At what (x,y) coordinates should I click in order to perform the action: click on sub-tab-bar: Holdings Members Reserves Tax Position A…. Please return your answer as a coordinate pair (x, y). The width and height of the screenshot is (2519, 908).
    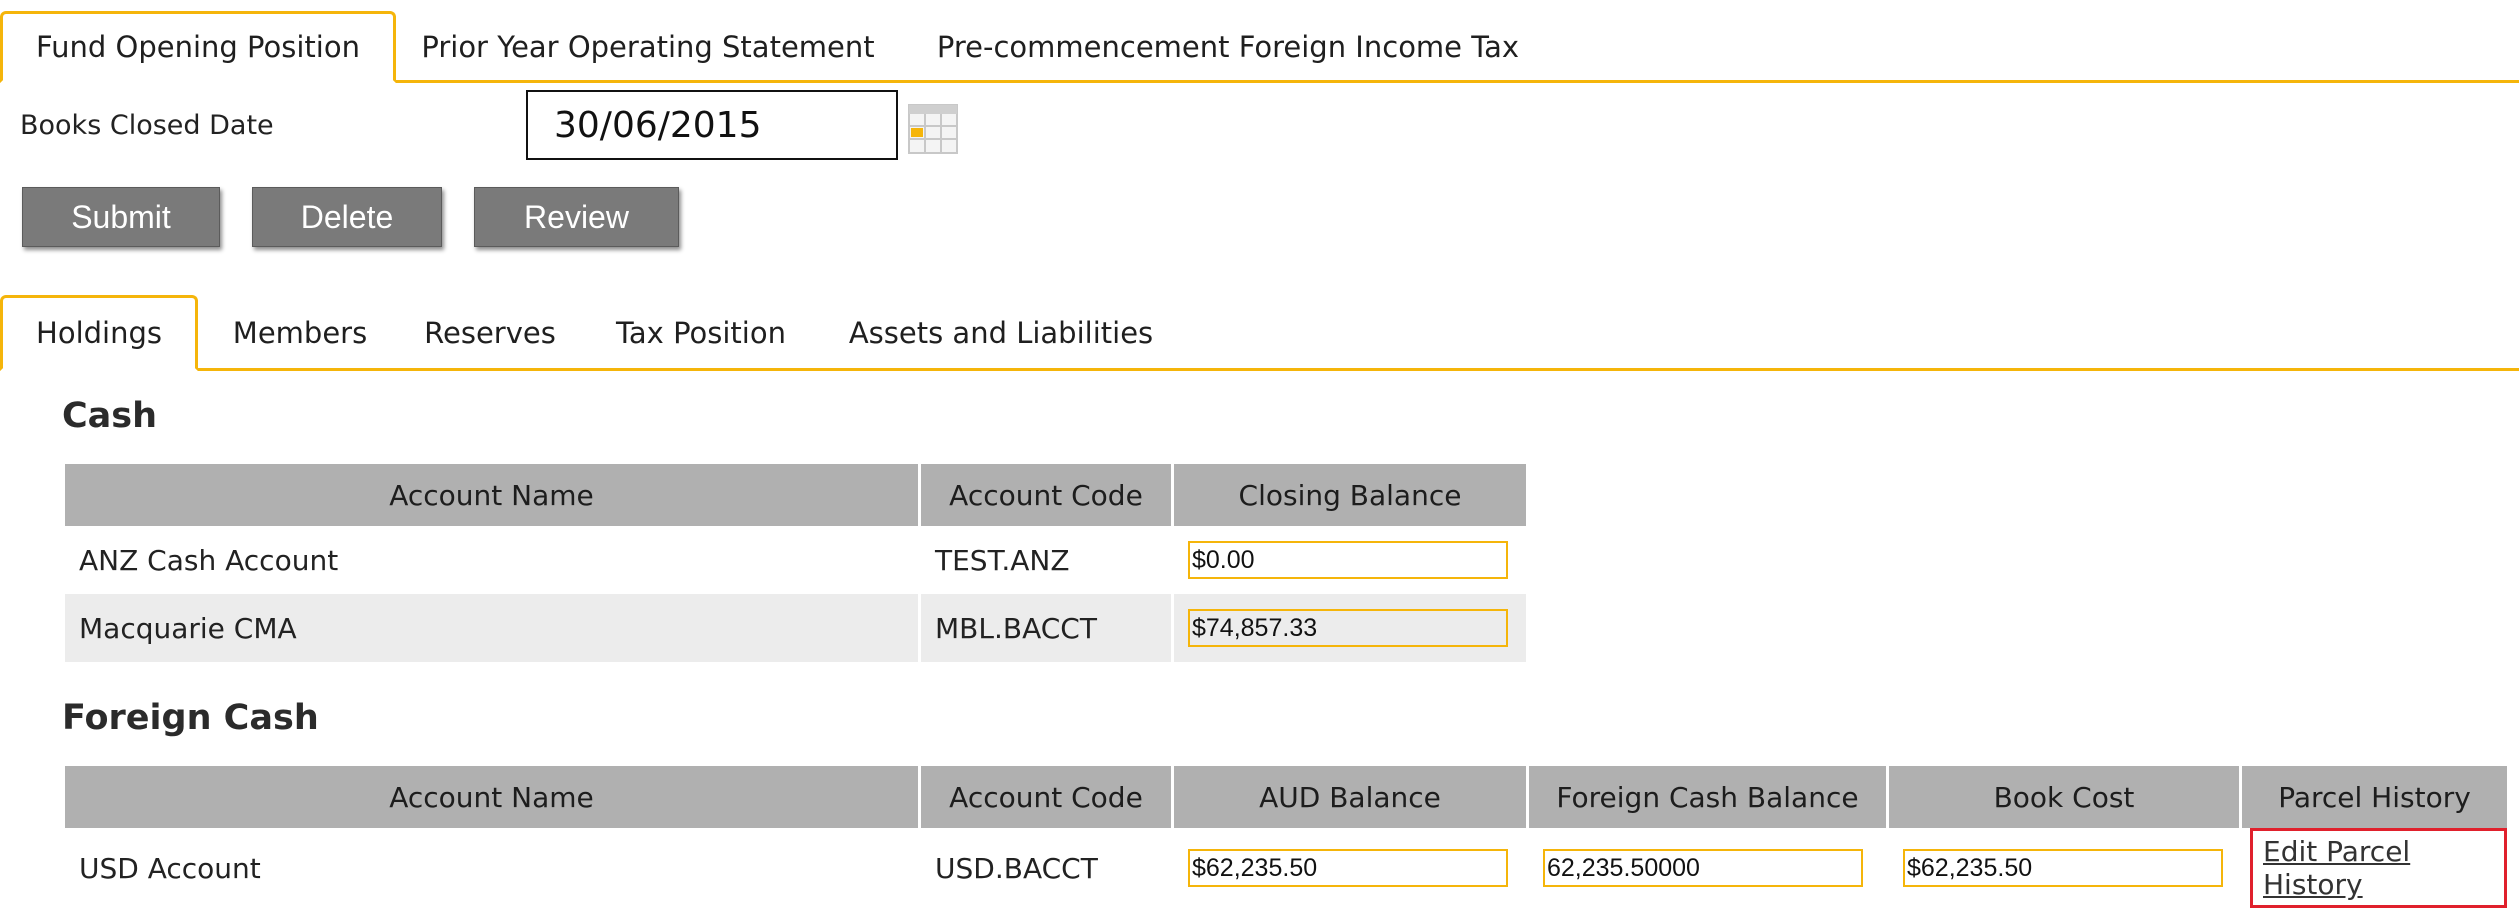
    Looking at the image, I should click on (1259, 331).